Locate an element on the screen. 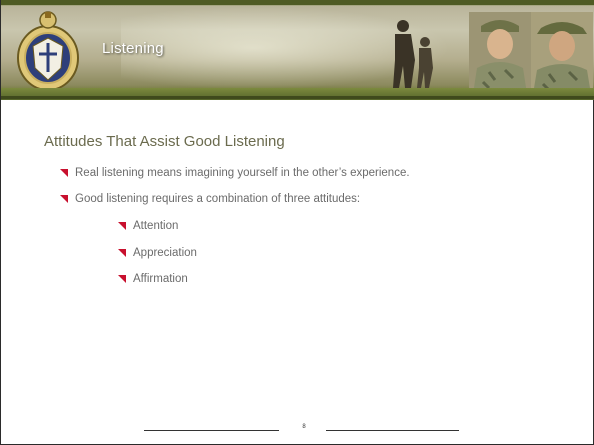  page-number: 8 is located at coordinates (304, 427).